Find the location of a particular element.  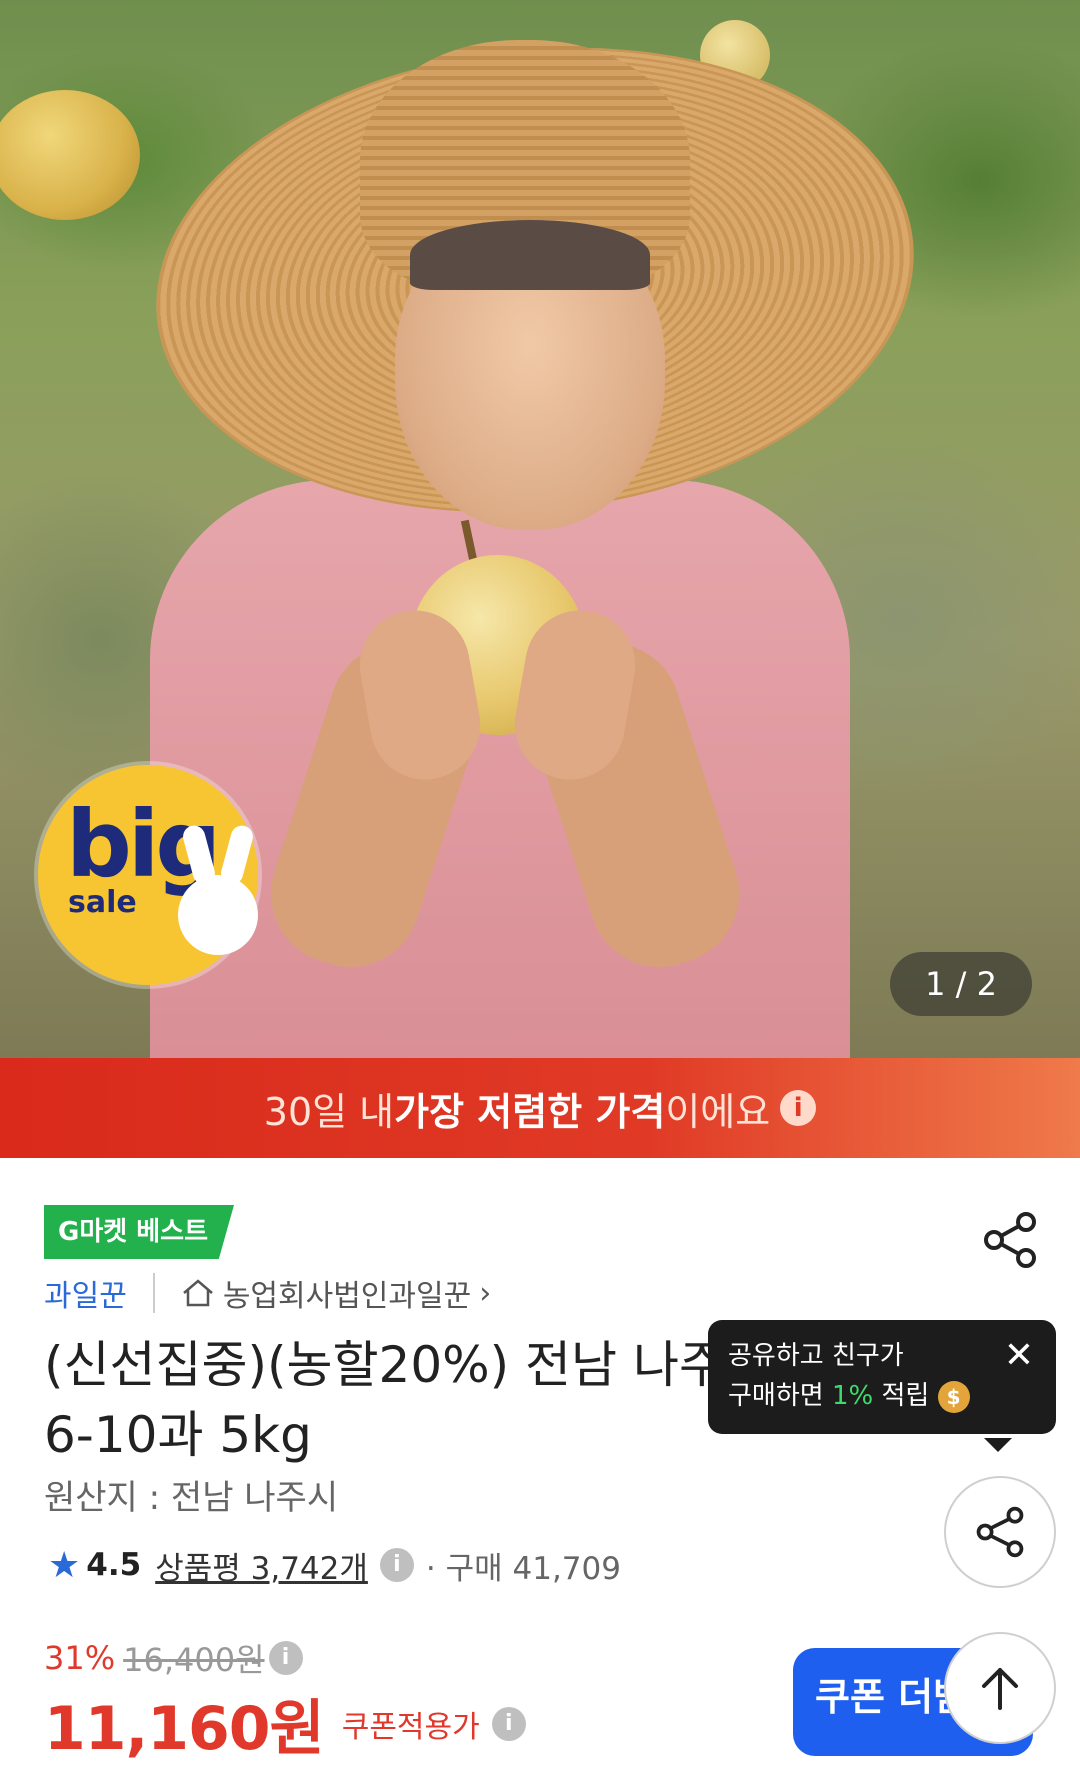

lowest-price-banner: 30일 내 가장 저렴한 가격 이에요 i is located at coordinates (540, 1108).